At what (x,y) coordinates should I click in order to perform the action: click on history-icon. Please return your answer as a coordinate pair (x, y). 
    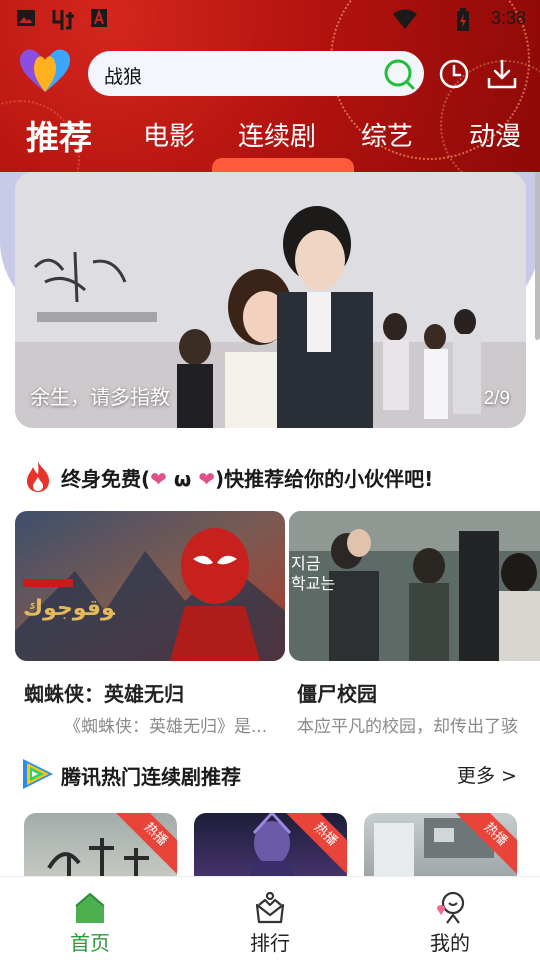
    Looking at the image, I should click on (454, 74).